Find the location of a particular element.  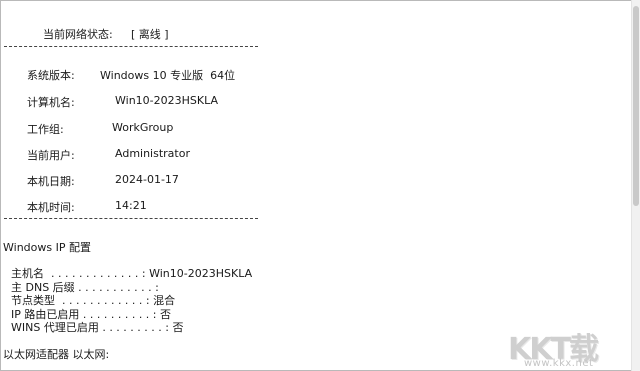

local-time-label: 本机时间: is located at coordinates (51, 207).